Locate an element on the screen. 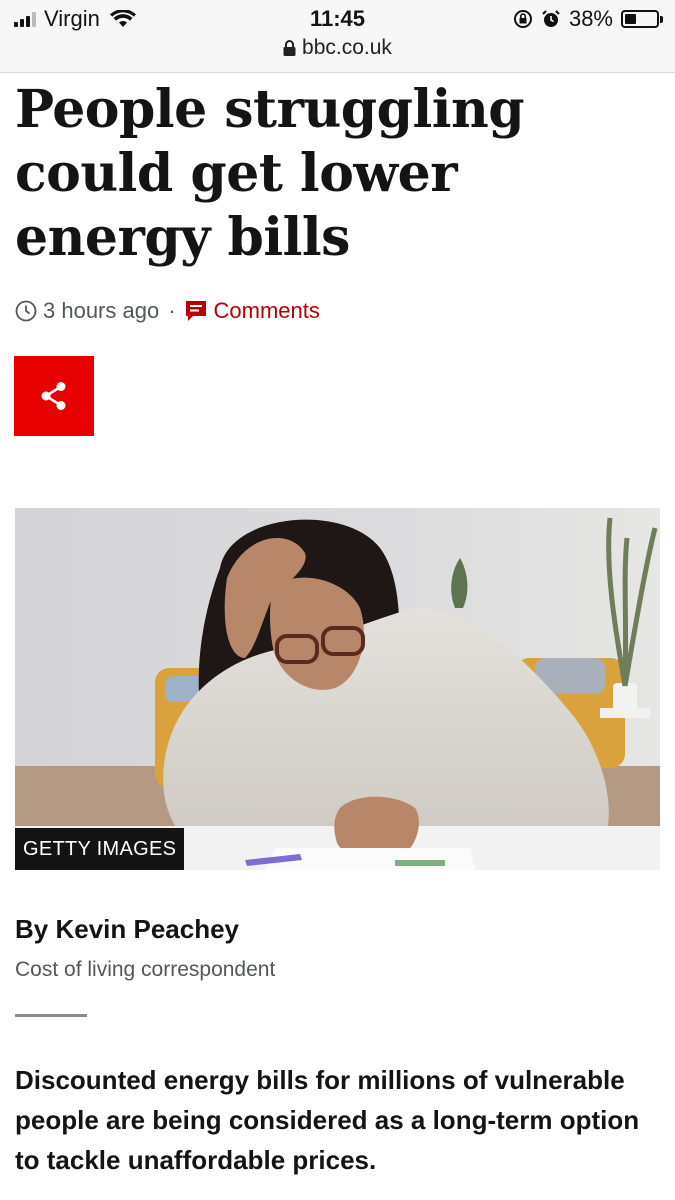  clock-icon is located at coordinates (26, 311).